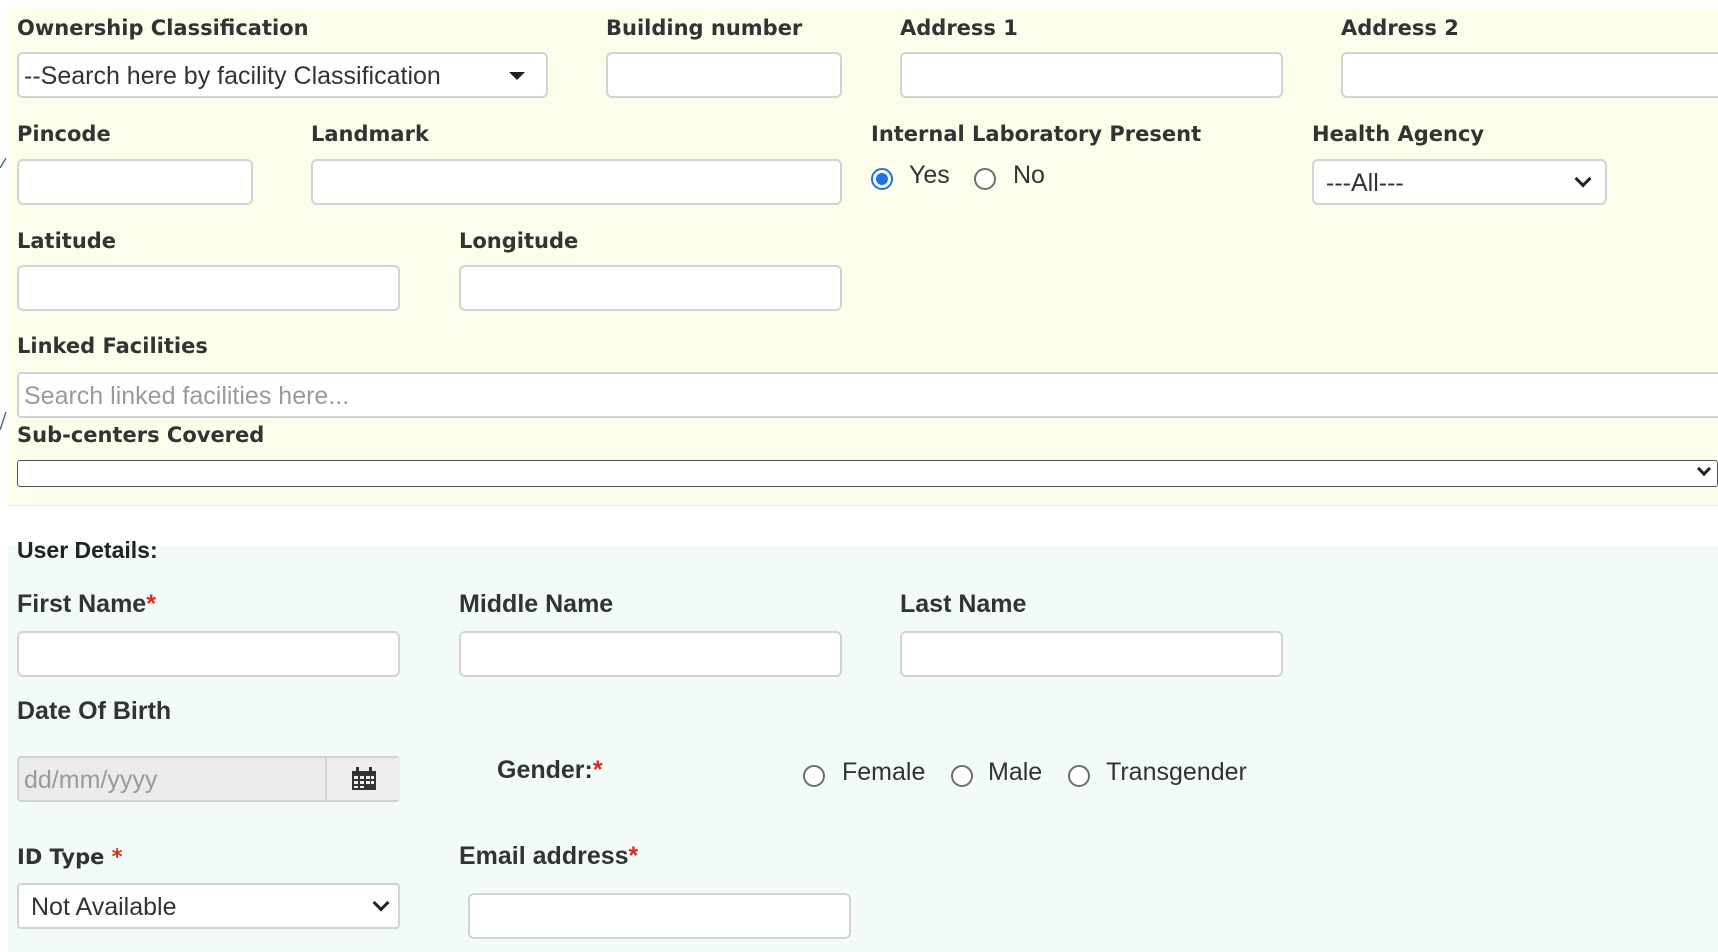 This screenshot has width=1718, height=952. I want to click on address2-input, so click(1529, 75).